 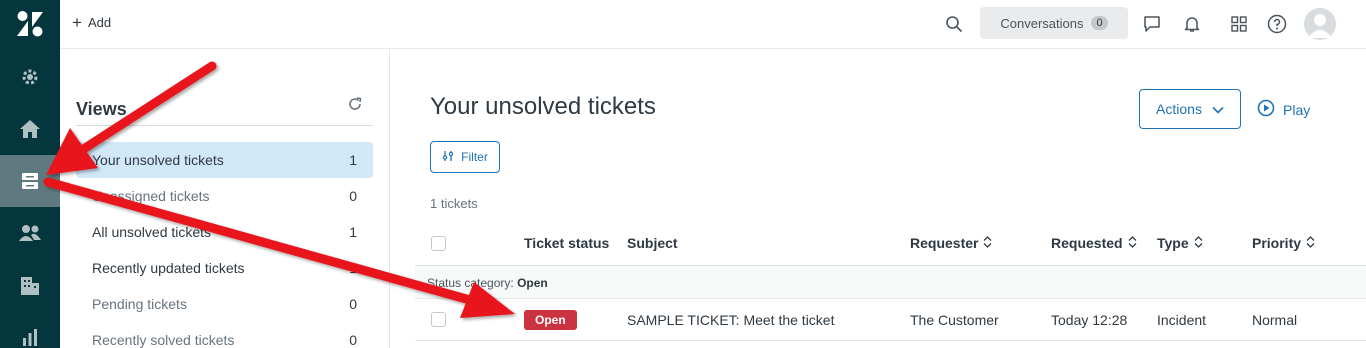 What do you see at coordinates (730, 320) in the screenshot?
I see `ticket-subject: SAMPLE TICKET: Meet the ticket` at bounding box center [730, 320].